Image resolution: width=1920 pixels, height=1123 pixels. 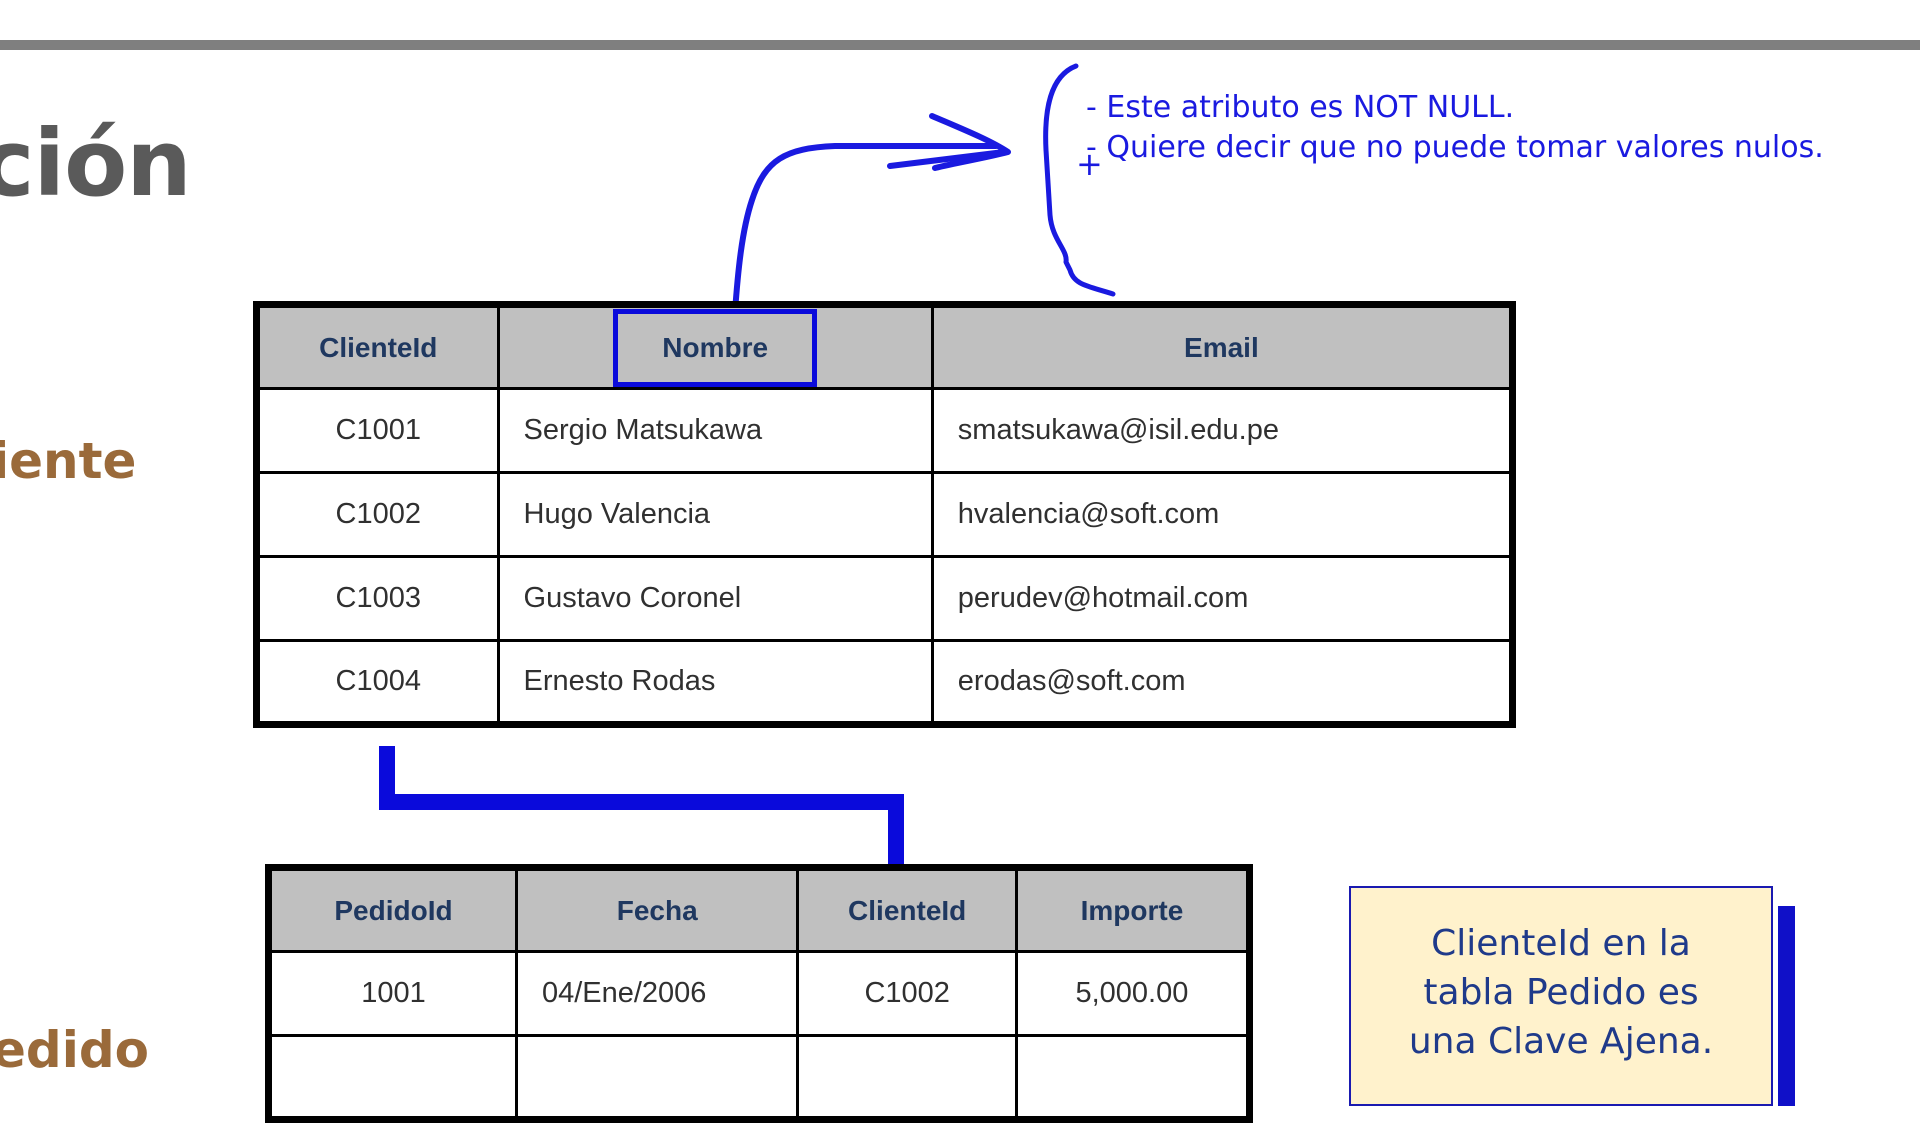 What do you see at coordinates (715, 598) in the screenshot?
I see `cell-nombre: Gustavo Coronel` at bounding box center [715, 598].